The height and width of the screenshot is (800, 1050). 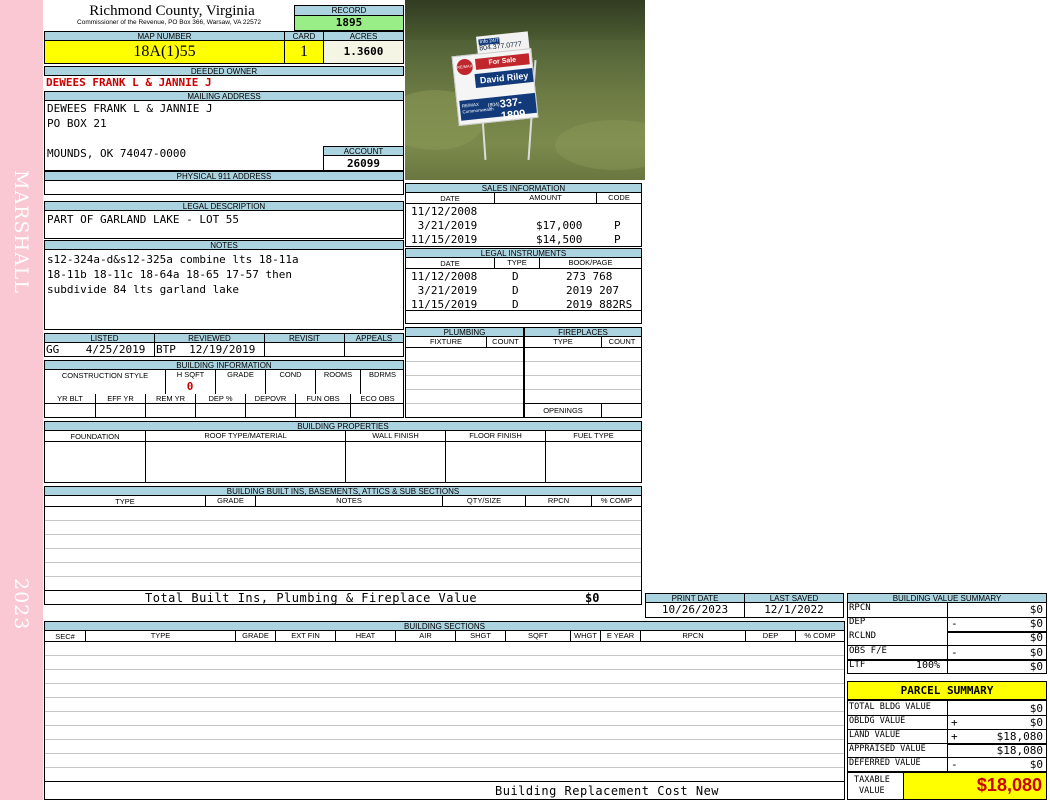 I want to click on bvs-row-3-value: $0, so click(x=1036, y=637).